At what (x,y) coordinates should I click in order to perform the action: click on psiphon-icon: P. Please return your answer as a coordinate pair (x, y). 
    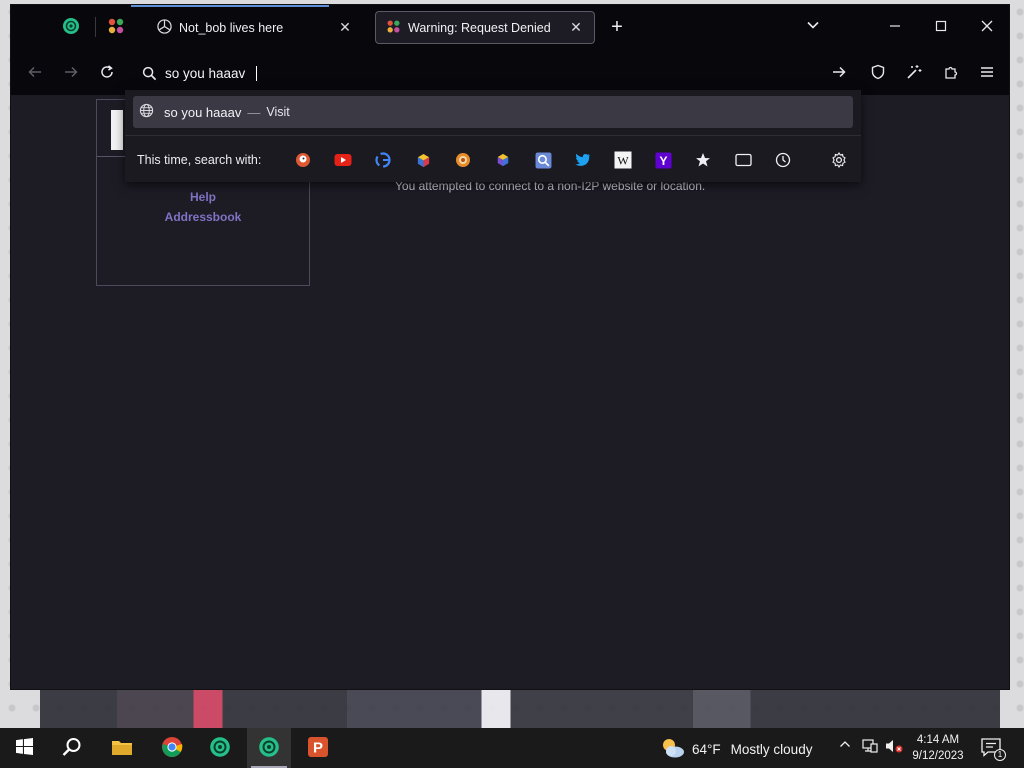
    Looking at the image, I should click on (318, 748).